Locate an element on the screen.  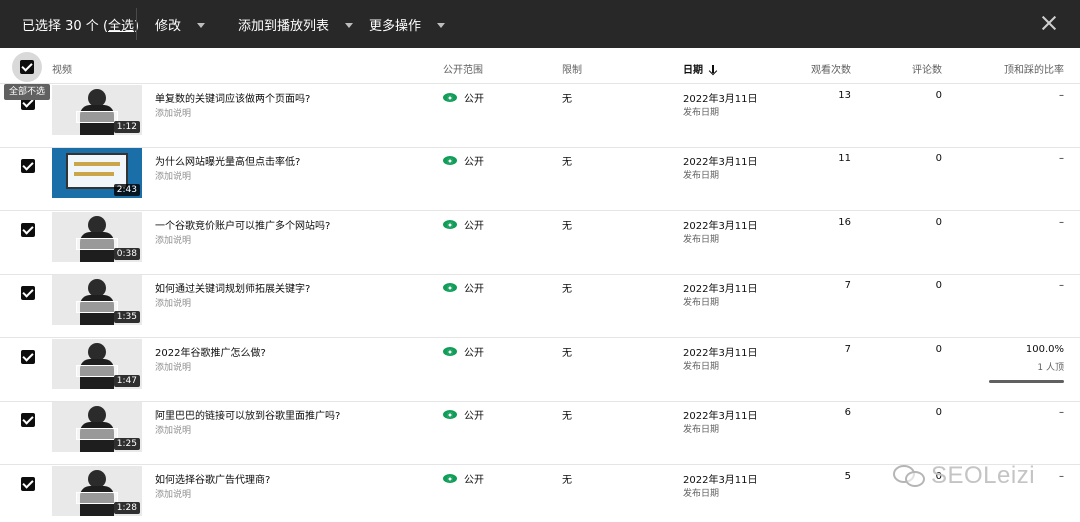
video-duration: 0:38 is located at coordinates (126, 254).